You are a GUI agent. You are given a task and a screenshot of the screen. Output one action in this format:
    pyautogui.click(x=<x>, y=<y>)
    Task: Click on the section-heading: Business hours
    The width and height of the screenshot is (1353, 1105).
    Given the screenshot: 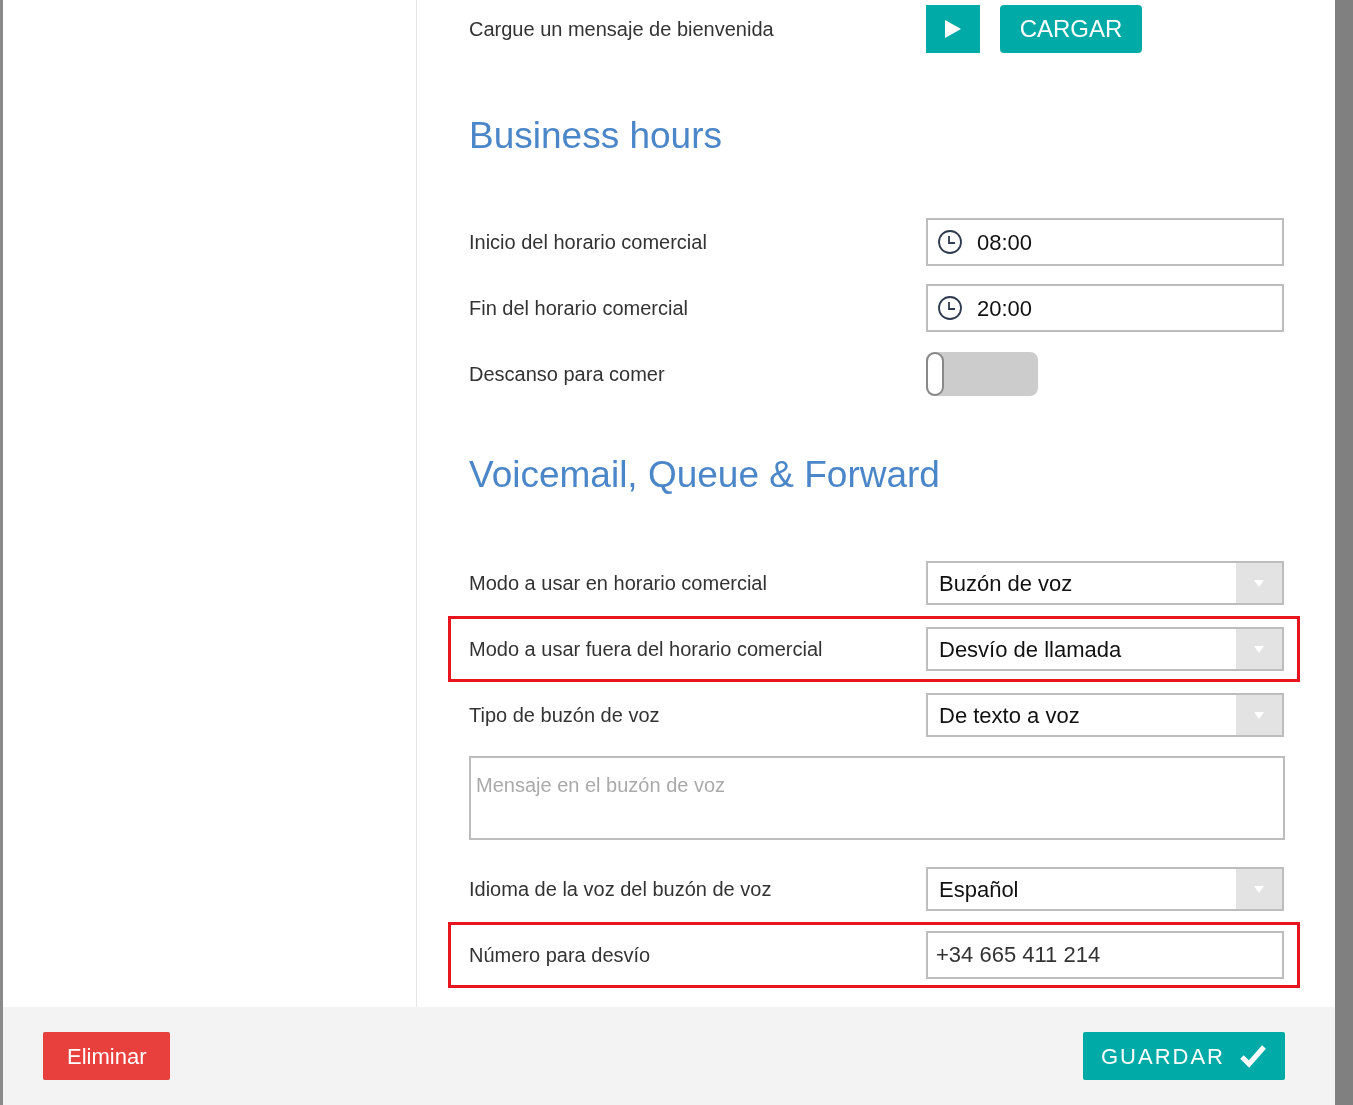 What is the action you would take?
    pyautogui.click(x=596, y=136)
    